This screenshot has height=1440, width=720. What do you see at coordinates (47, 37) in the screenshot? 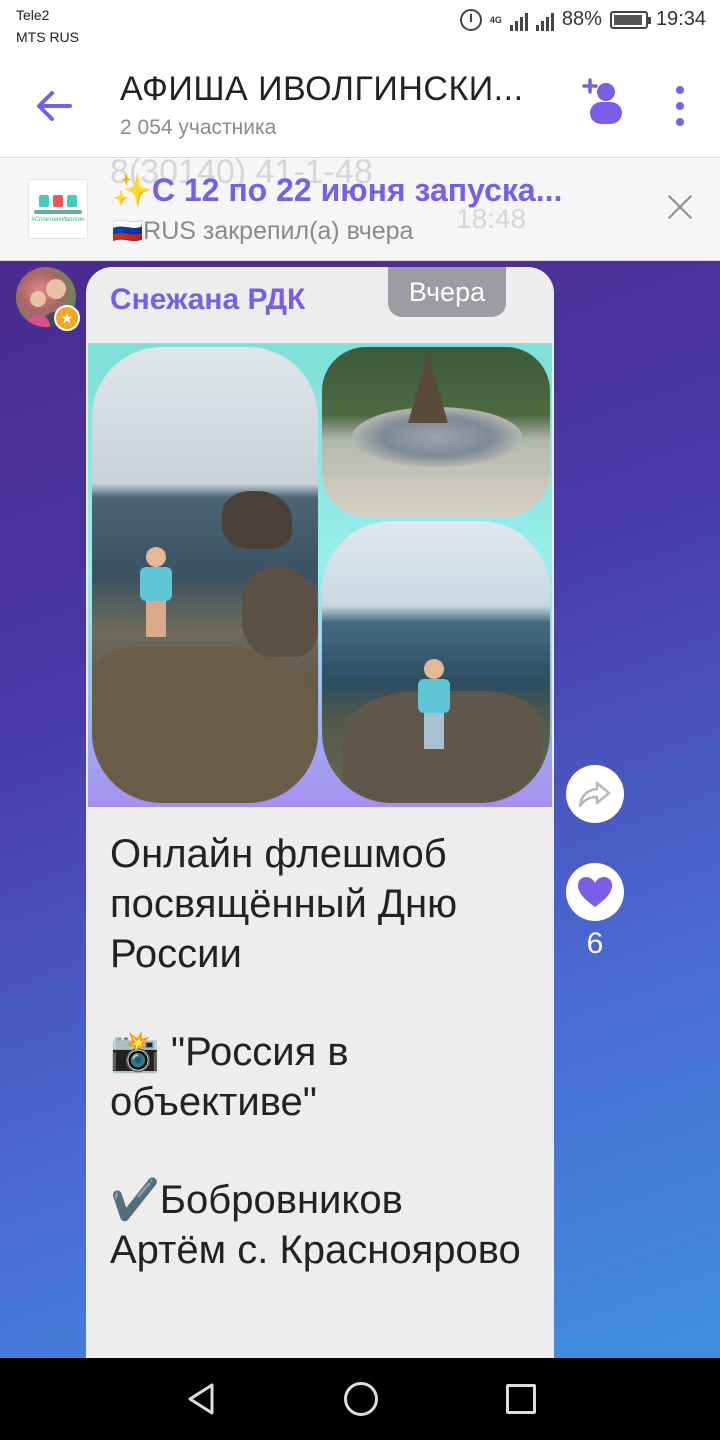
I see `carrier-name-2: MTS RUS` at bounding box center [47, 37].